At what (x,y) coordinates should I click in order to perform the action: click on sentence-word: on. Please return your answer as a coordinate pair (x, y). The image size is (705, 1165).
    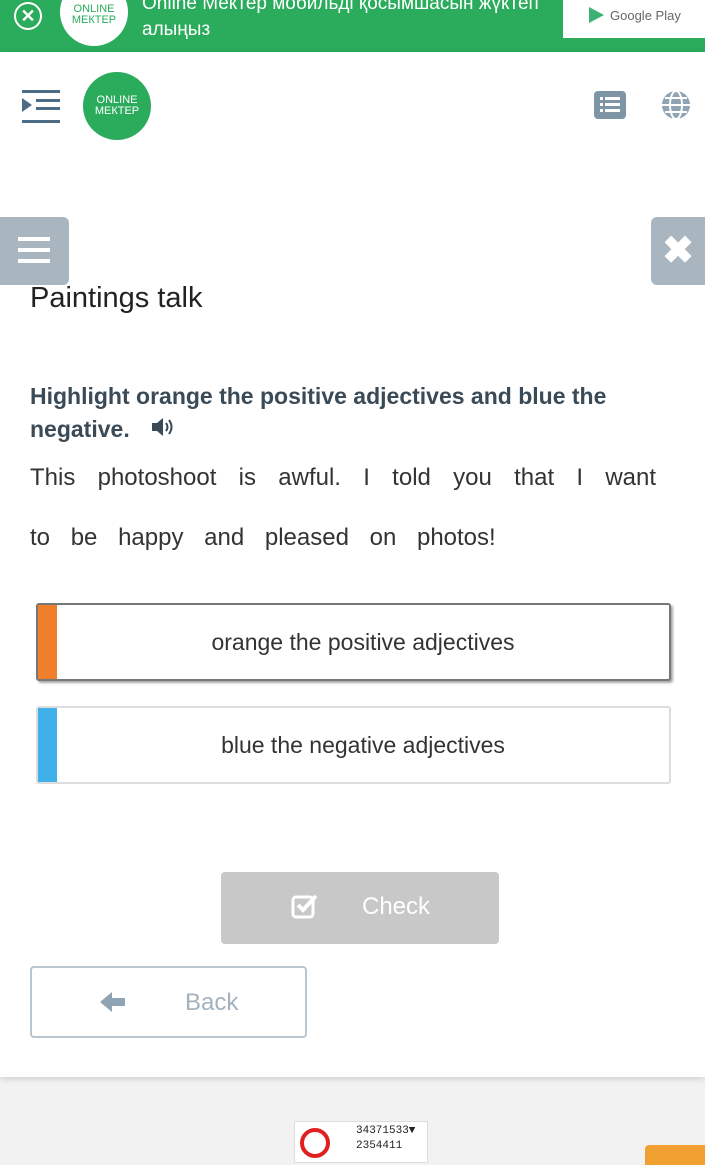
    Looking at the image, I should click on (383, 538).